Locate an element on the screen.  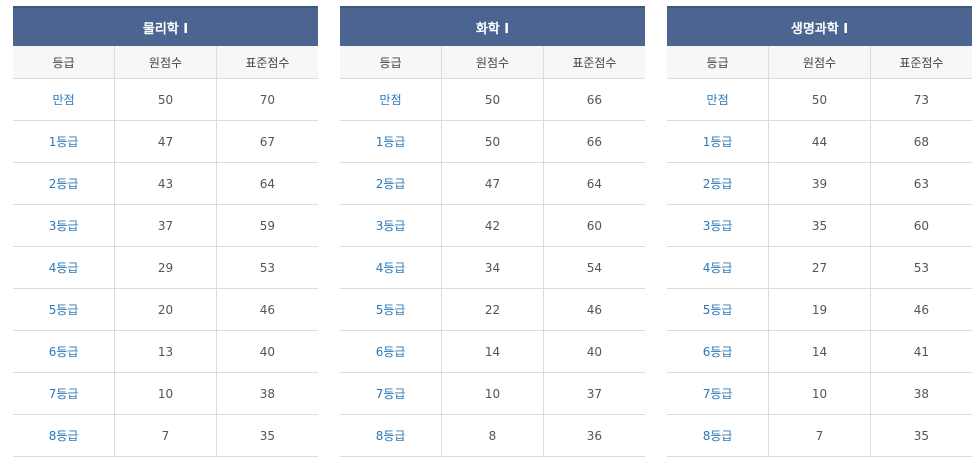
standard-score-cell: 41 is located at coordinates (921, 351).